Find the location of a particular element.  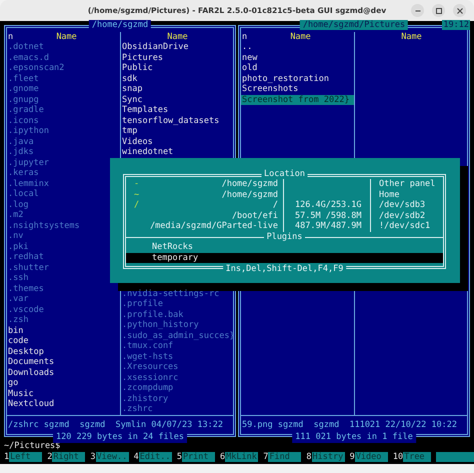

file-name: Screenshots is located at coordinates (297, 89).